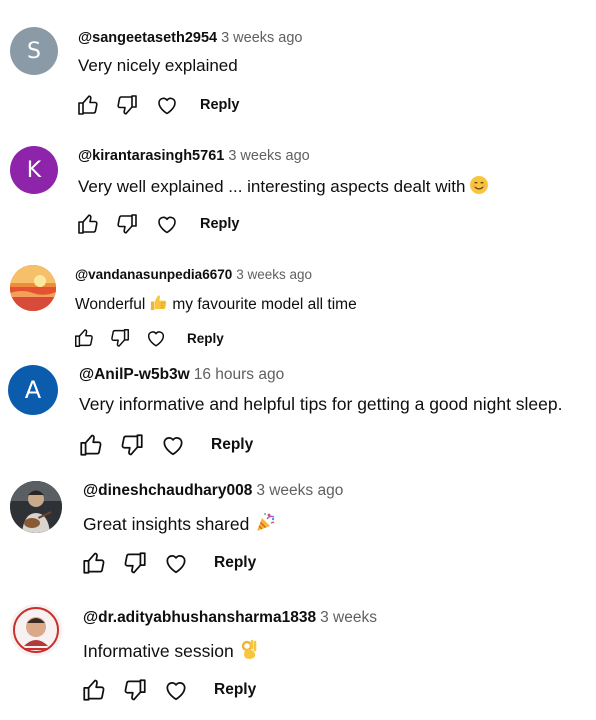  I want to click on comment-meta: @kirantarasingh5761 3 weeks ago, so click(194, 156).